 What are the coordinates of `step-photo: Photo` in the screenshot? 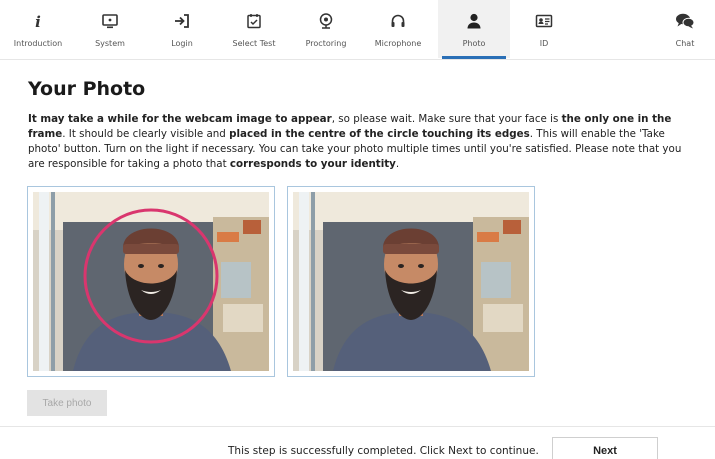 It's located at (474, 29).